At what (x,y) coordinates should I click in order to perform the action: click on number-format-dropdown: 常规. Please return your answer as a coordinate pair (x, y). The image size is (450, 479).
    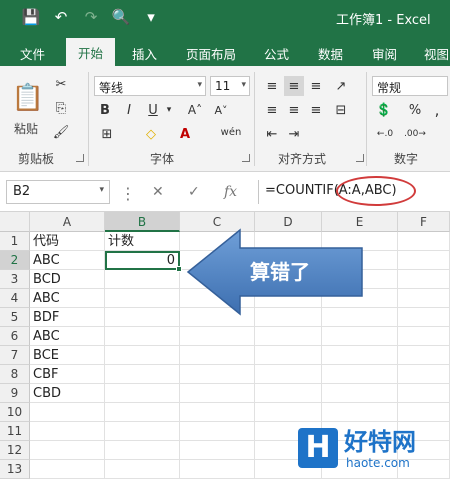
    Looking at the image, I should click on (410, 86).